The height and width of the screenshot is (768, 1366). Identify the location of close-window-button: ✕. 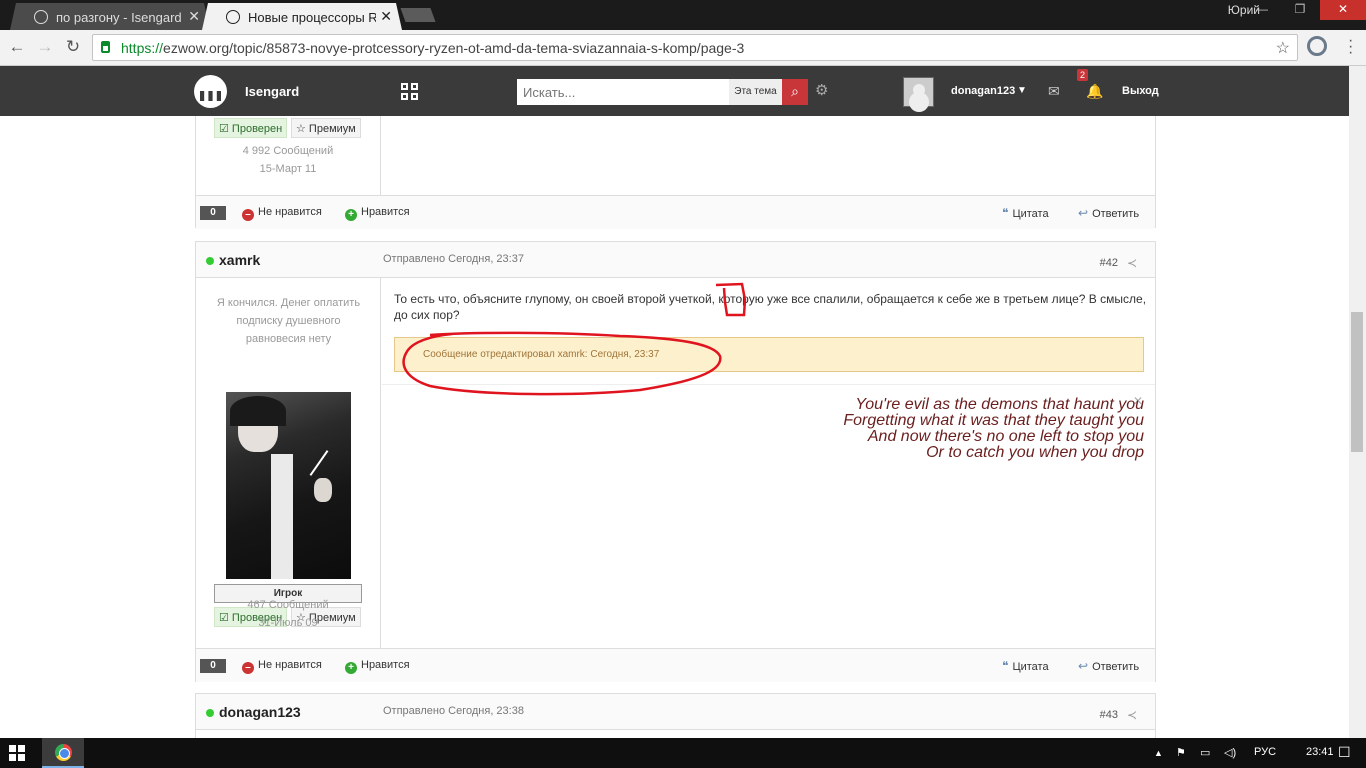
(1343, 10).